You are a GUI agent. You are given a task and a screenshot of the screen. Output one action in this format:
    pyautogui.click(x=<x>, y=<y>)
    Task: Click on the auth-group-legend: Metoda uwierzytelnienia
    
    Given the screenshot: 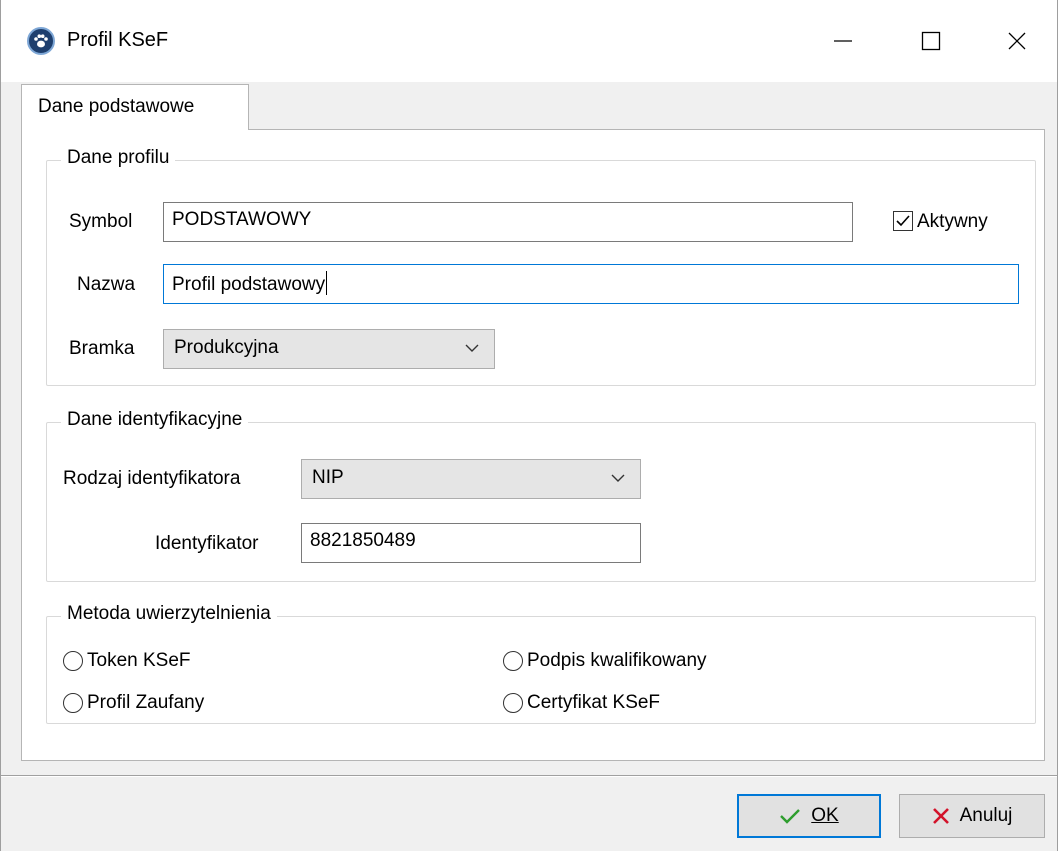 What is the action you would take?
    pyautogui.click(x=169, y=614)
    